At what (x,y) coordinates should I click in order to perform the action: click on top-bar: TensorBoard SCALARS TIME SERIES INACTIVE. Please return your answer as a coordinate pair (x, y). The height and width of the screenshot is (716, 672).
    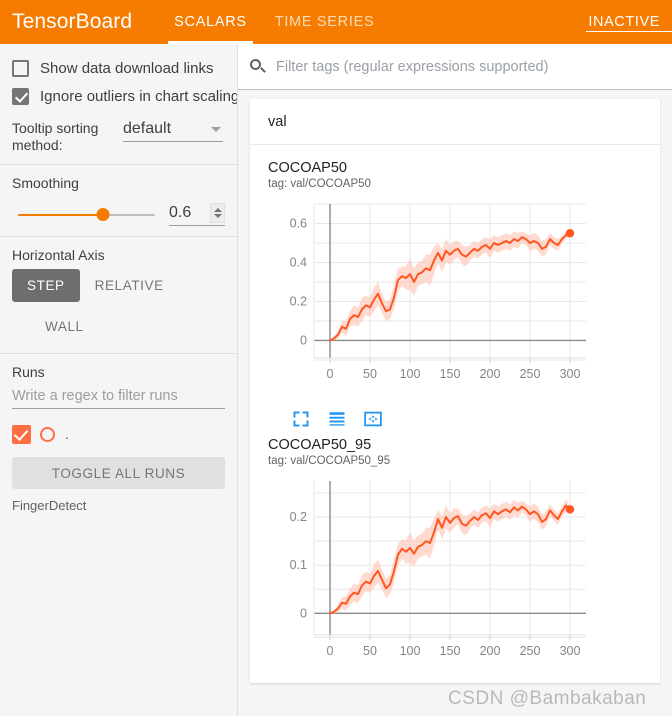
    Looking at the image, I should click on (336, 22).